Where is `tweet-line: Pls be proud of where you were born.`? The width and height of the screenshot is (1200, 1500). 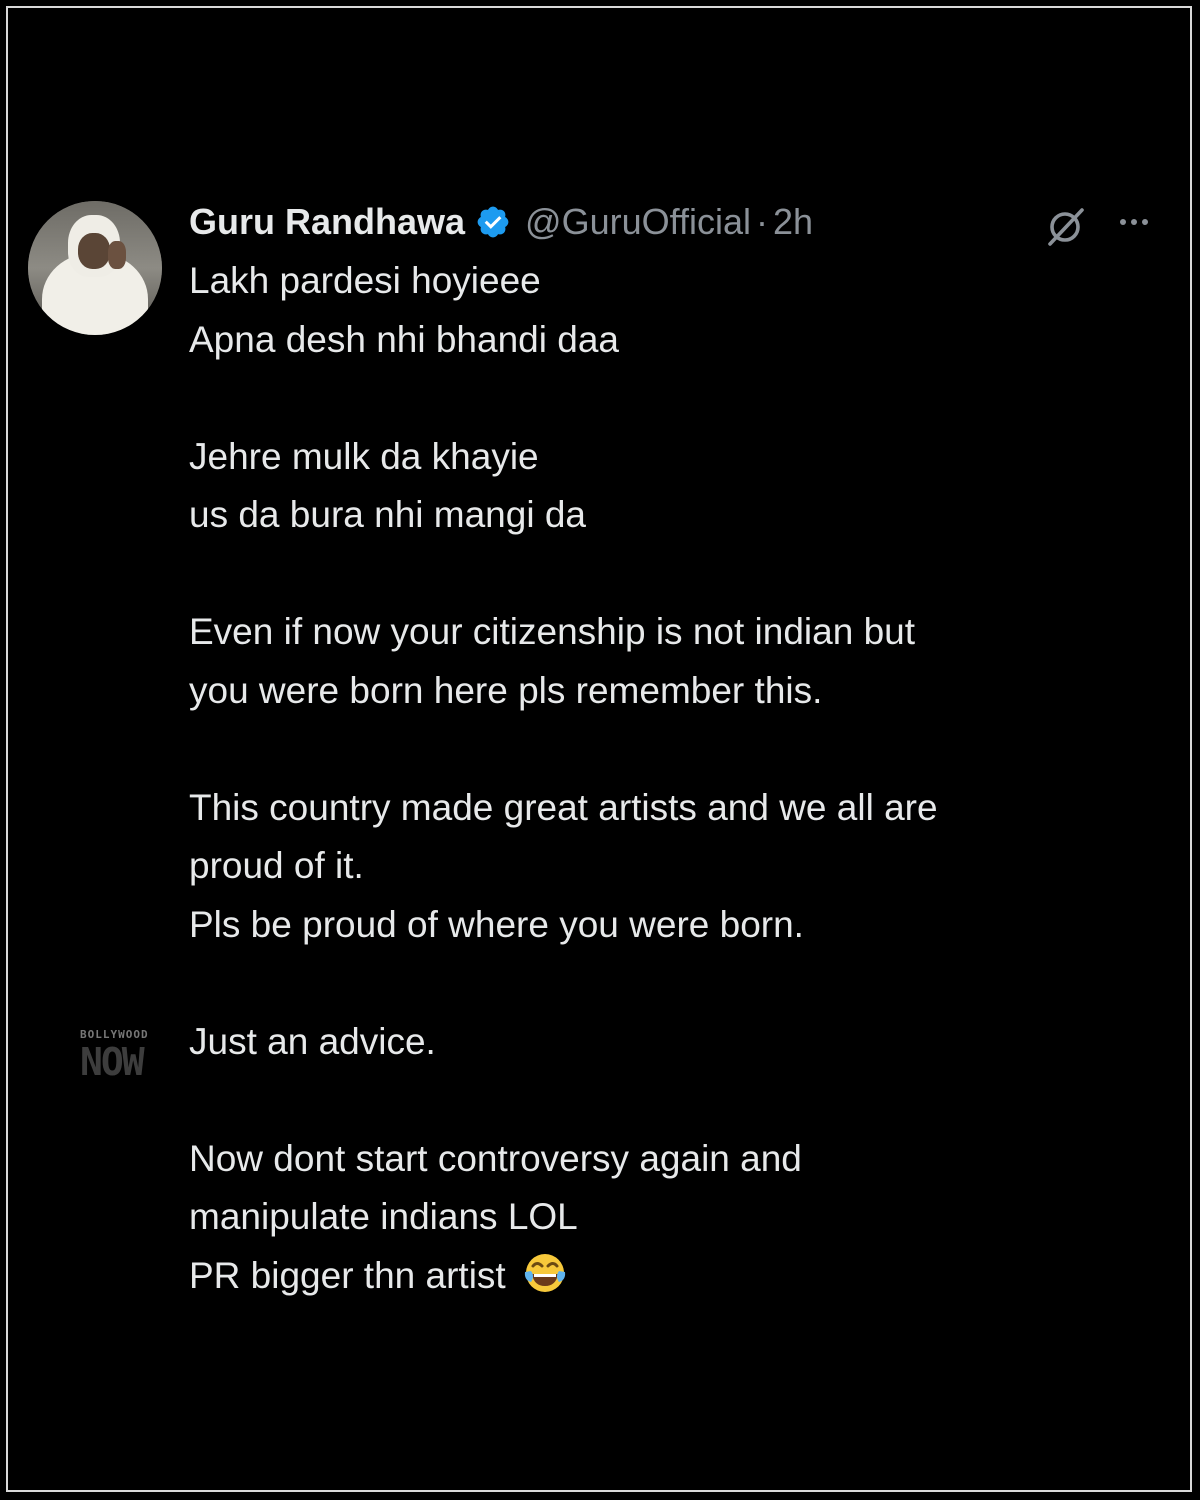
tweet-line: Pls be proud of where you were born. is located at coordinates (496, 924).